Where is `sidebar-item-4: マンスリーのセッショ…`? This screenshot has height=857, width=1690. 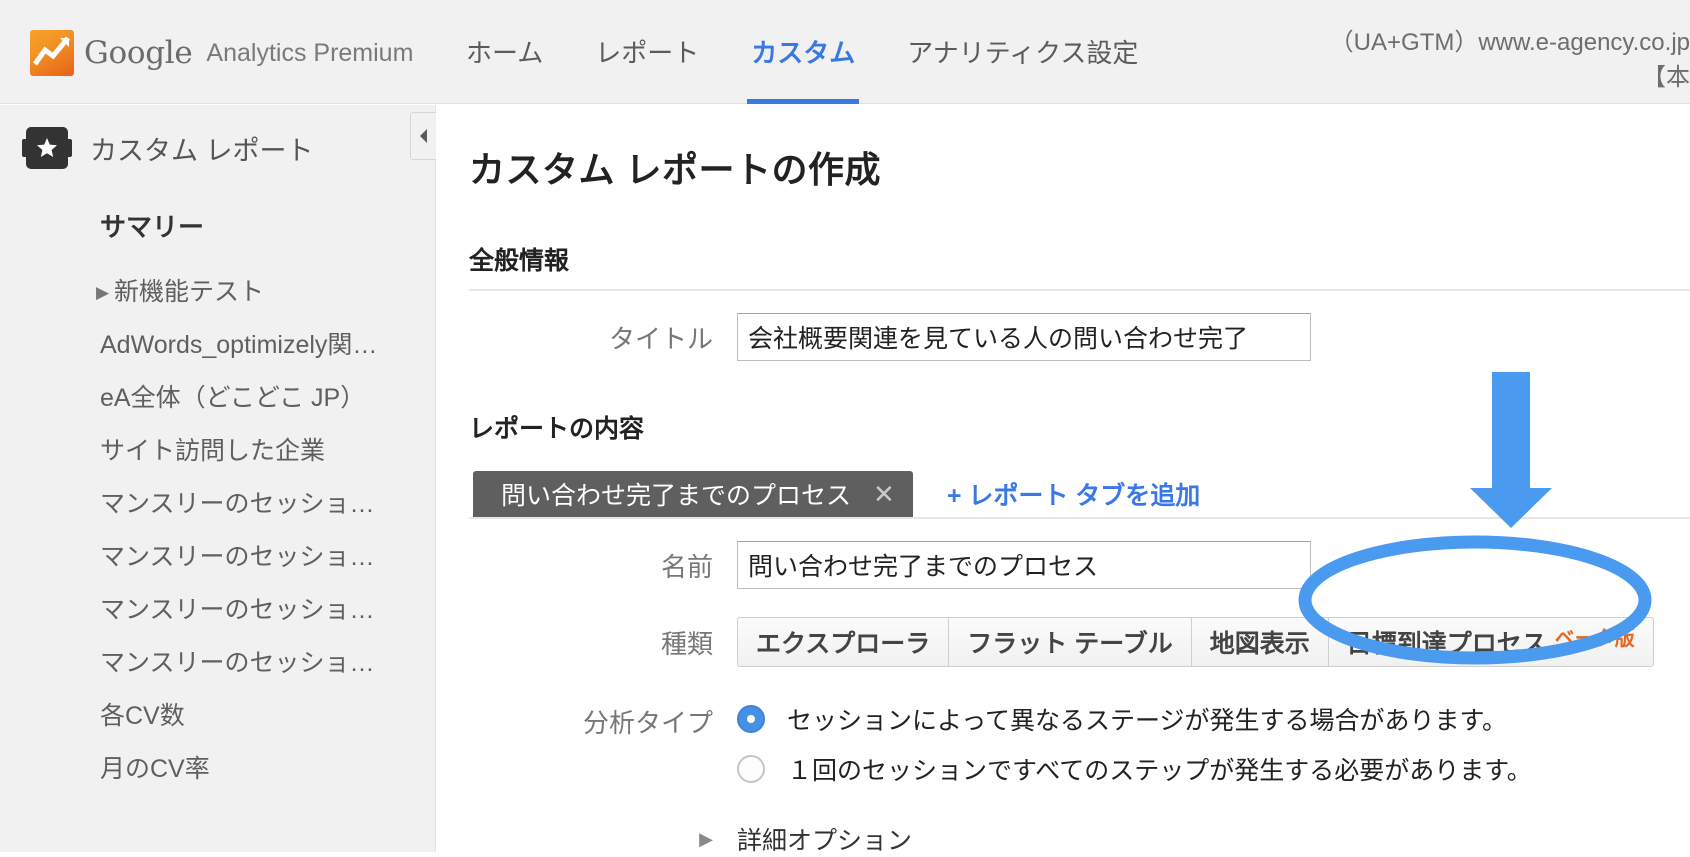 sidebar-item-4: マンスリーのセッショ… is located at coordinates (217, 504).